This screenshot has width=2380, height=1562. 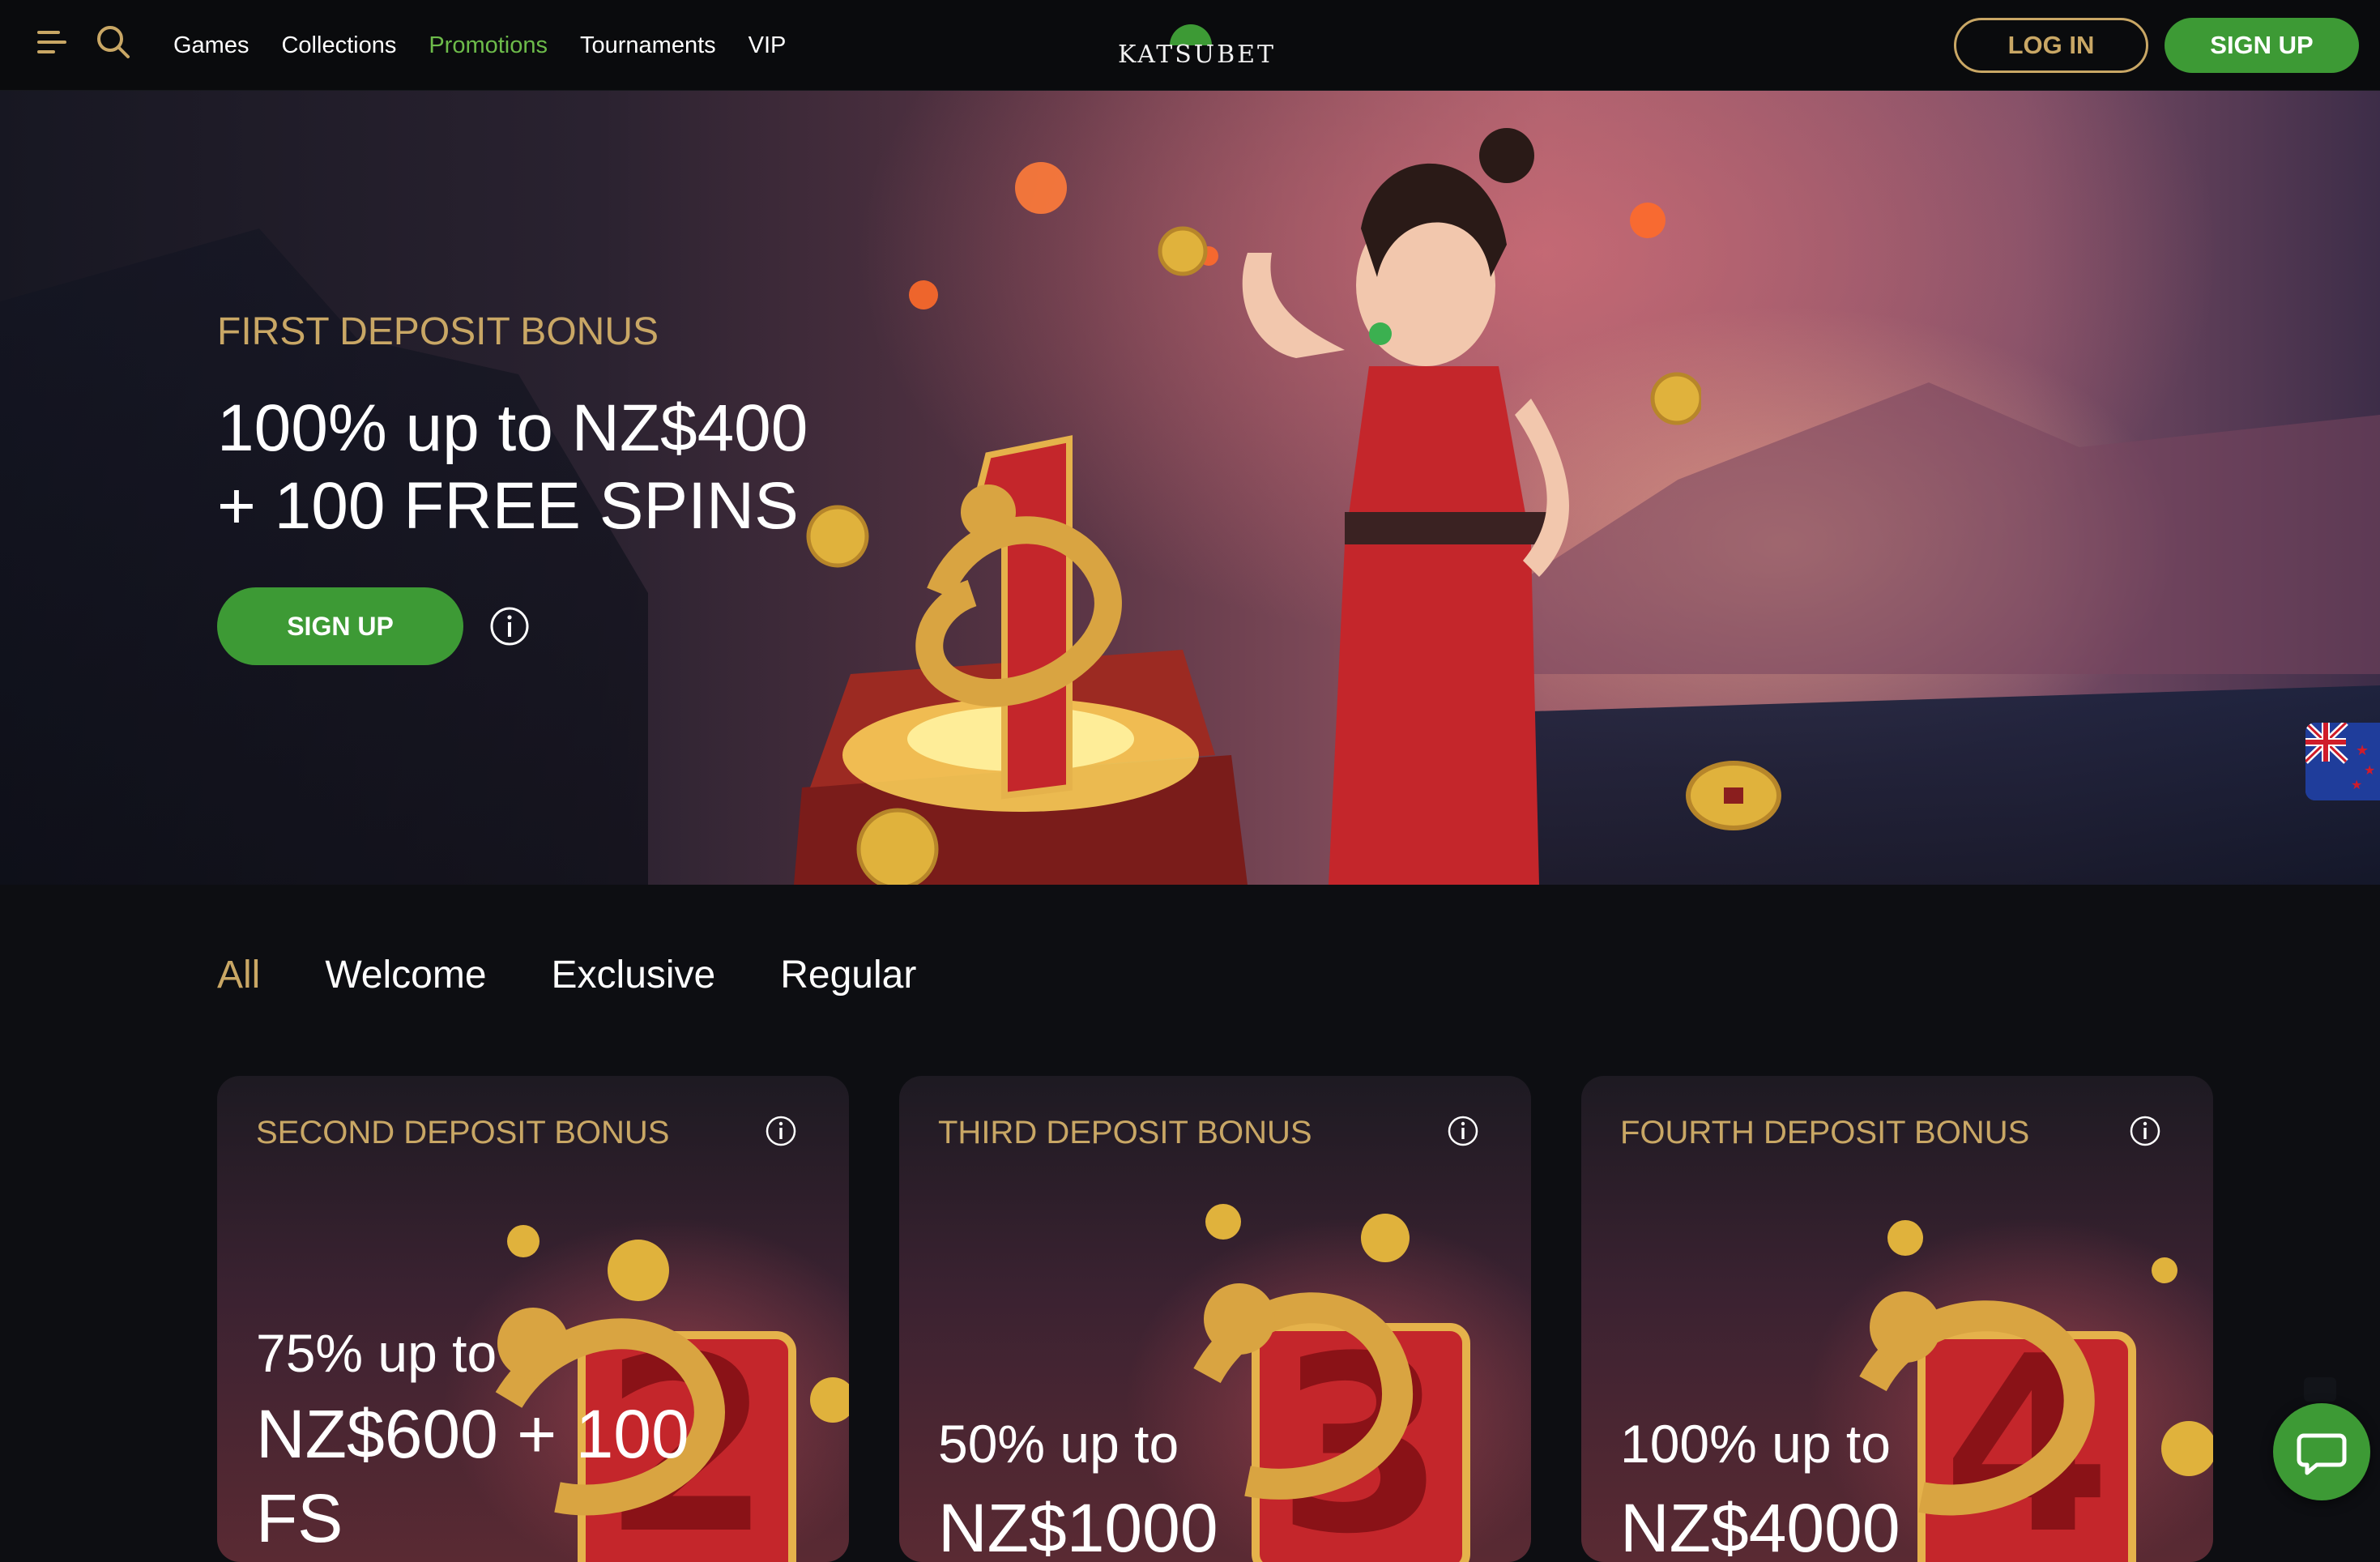 What do you see at coordinates (1125, 1132) in the screenshot?
I see `card-kicker: THIRD DEPOSIT BONUS` at bounding box center [1125, 1132].